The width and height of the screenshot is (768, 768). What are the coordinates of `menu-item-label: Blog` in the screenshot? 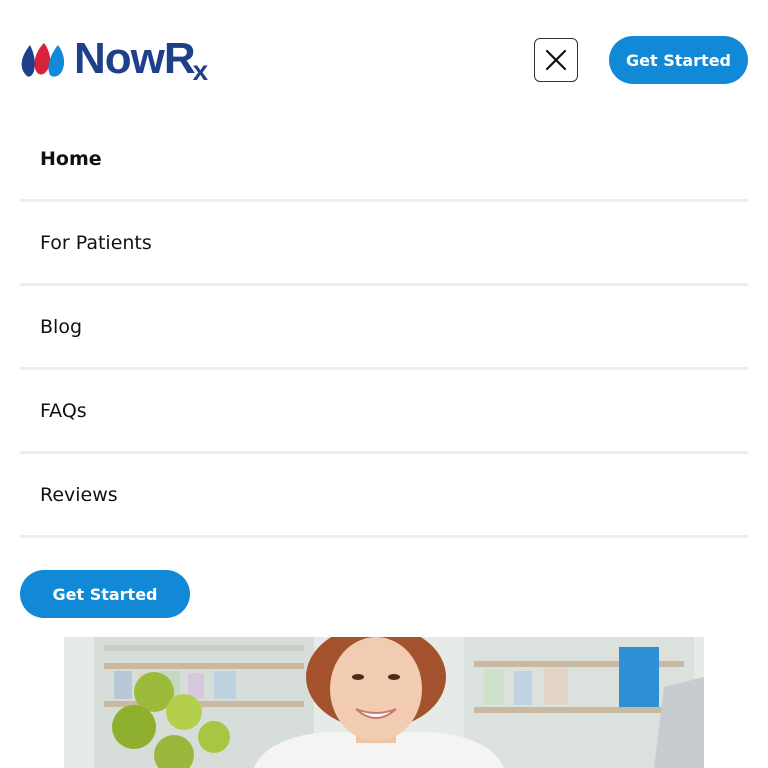 It's located at (61, 326).